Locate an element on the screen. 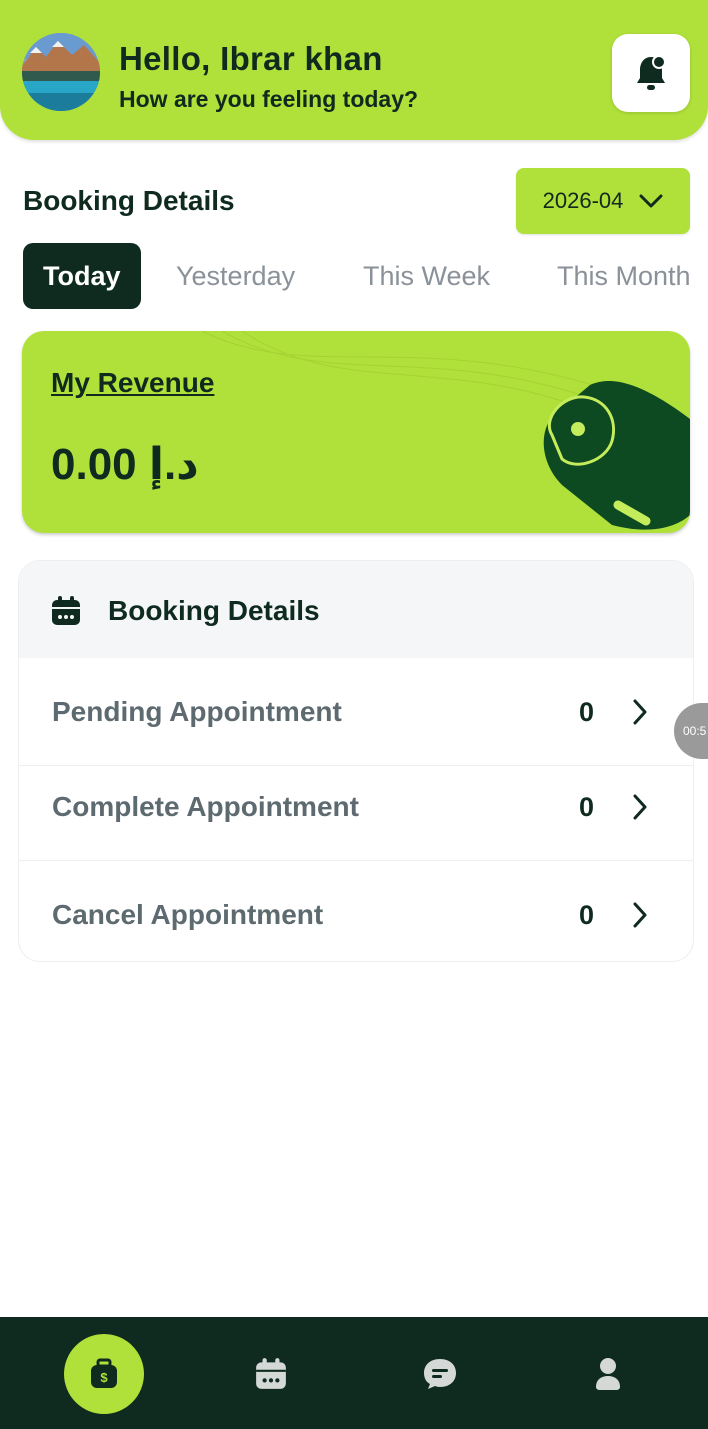 The height and width of the screenshot is (1429, 708). tab-this-month: This Month is located at coordinates (624, 276).